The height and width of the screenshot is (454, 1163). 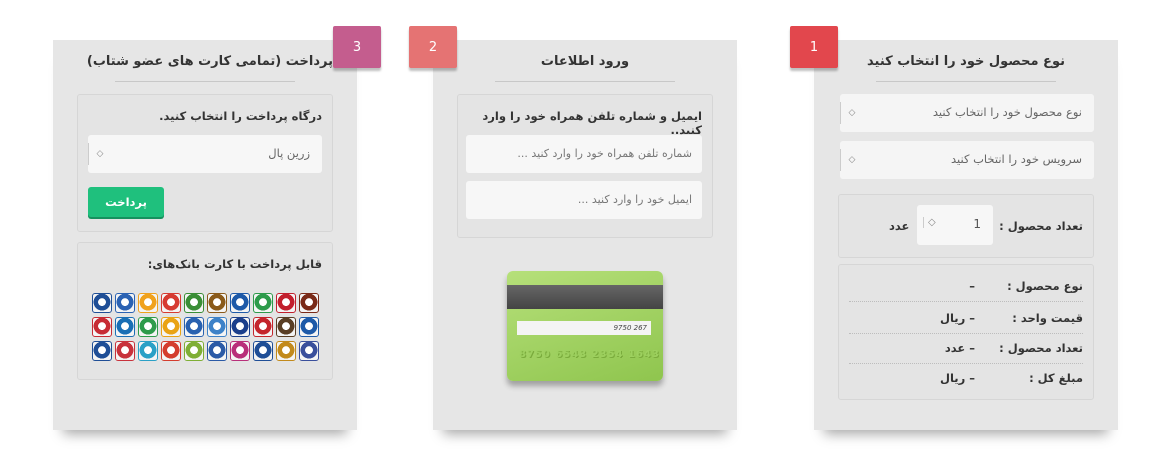 What do you see at coordinates (206, 328) in the screenshot?
I see `bank-logos` at bounding box center [206, 328].